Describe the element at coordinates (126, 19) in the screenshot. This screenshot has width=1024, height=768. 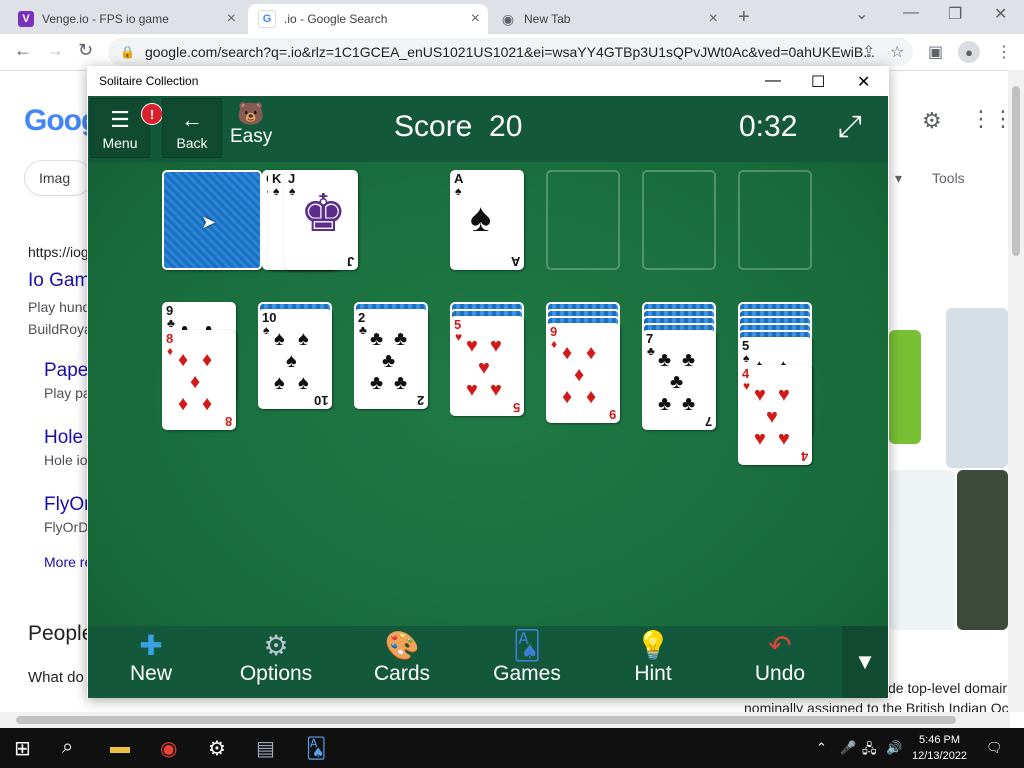
I see `tab-venge: V Venge.io - FPS io game ×` at that location.